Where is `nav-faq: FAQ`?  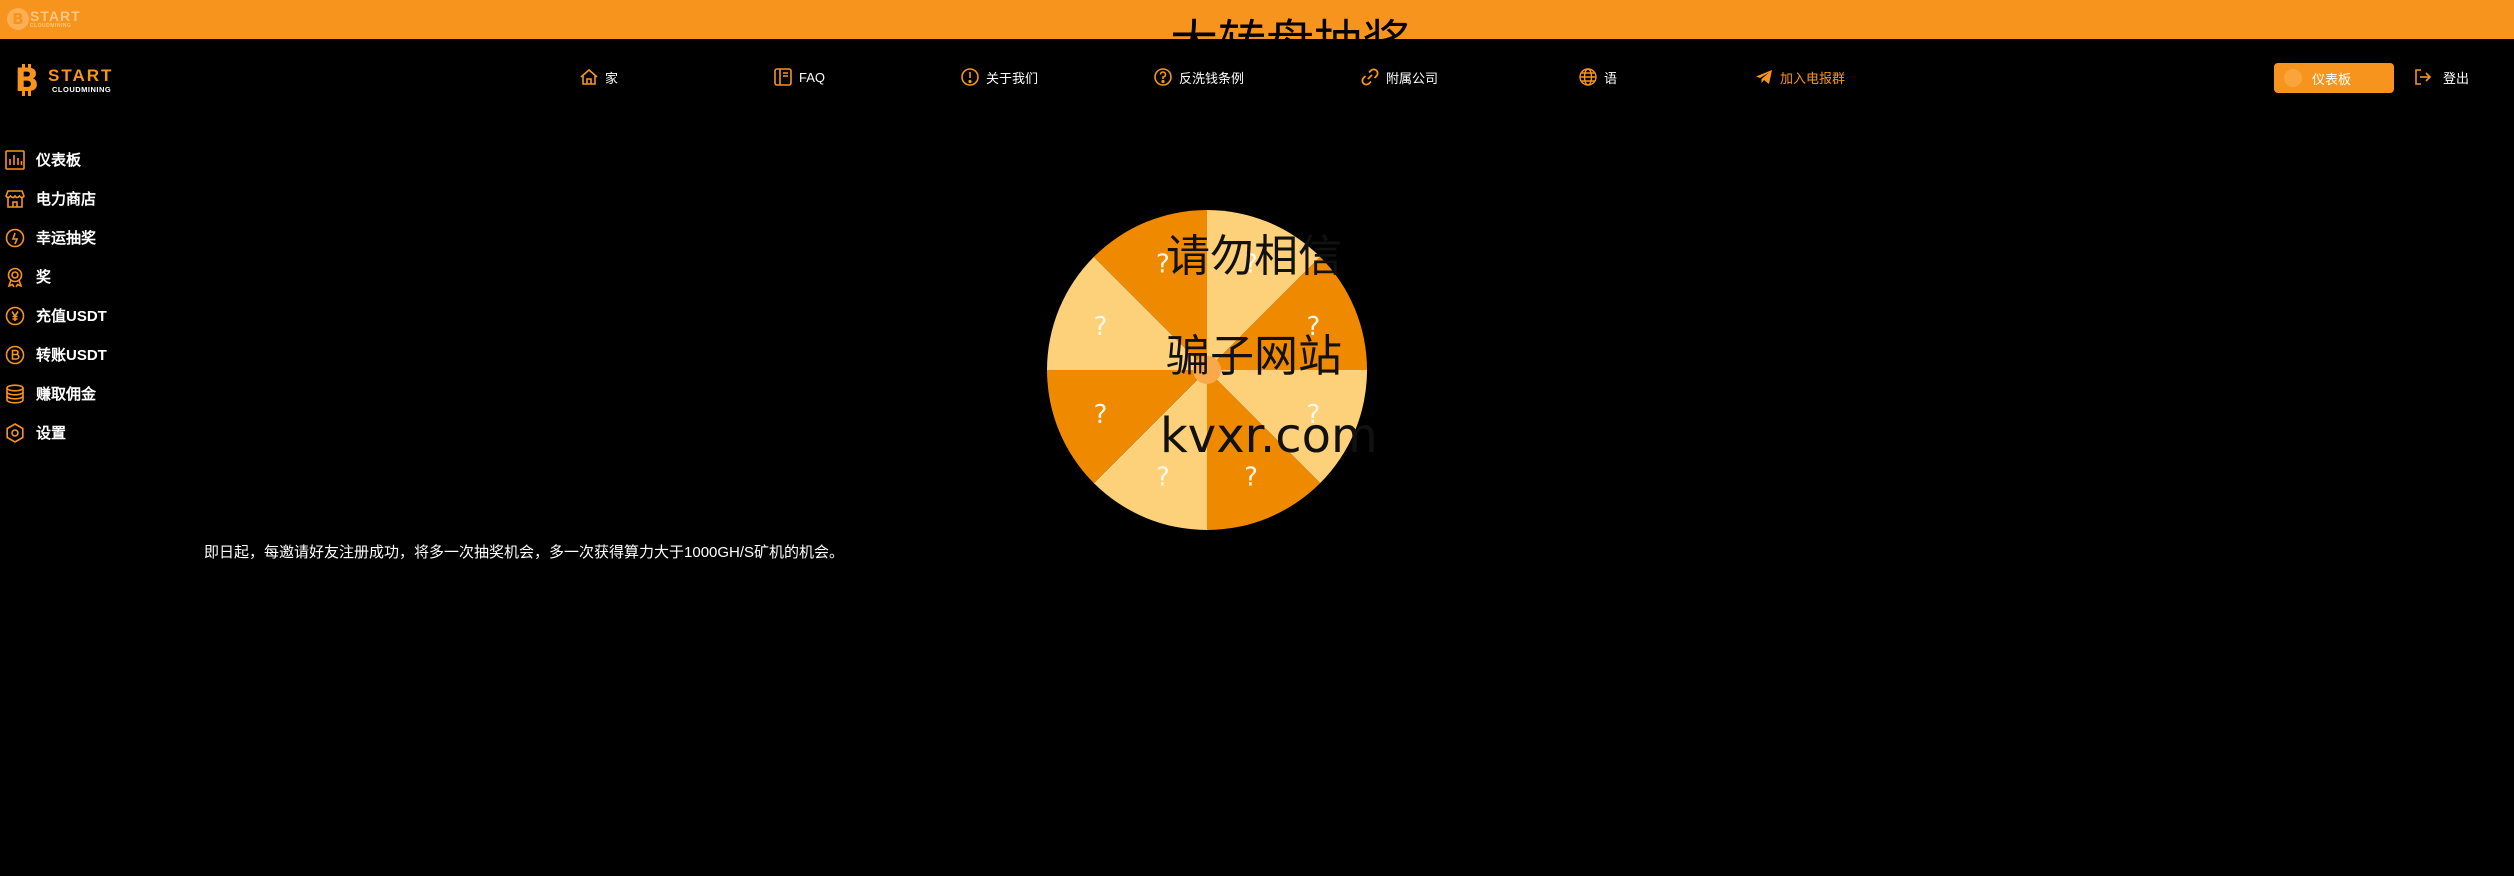 nav-faq: FAQ is located at coordinates (799, 77).